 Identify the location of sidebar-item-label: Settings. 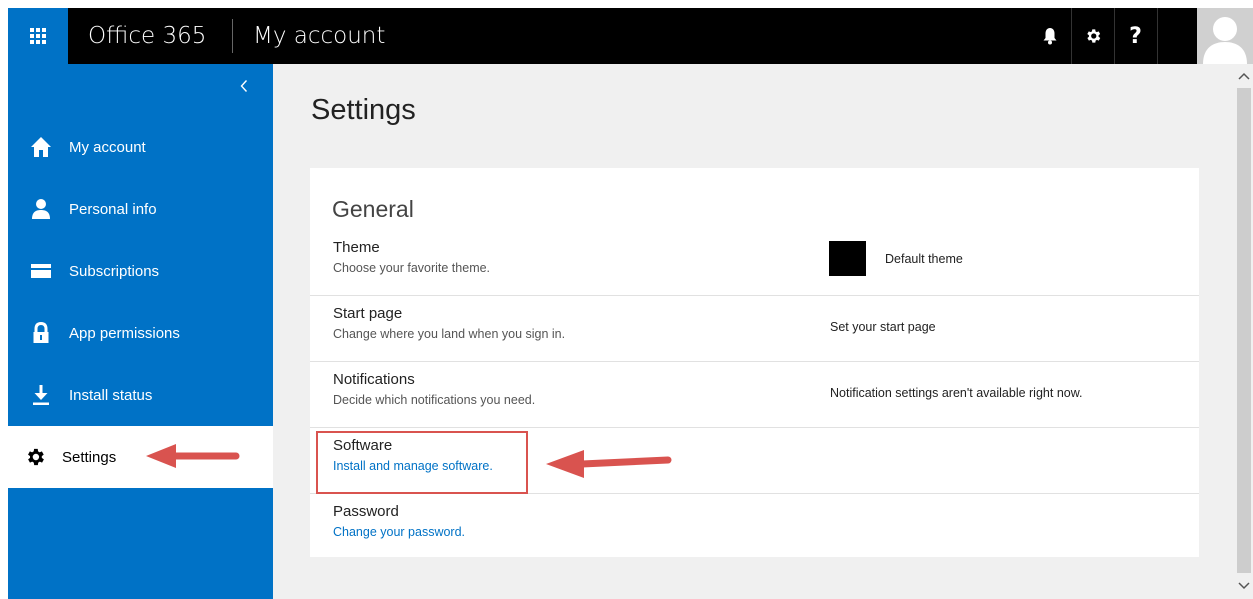
(89, 457).